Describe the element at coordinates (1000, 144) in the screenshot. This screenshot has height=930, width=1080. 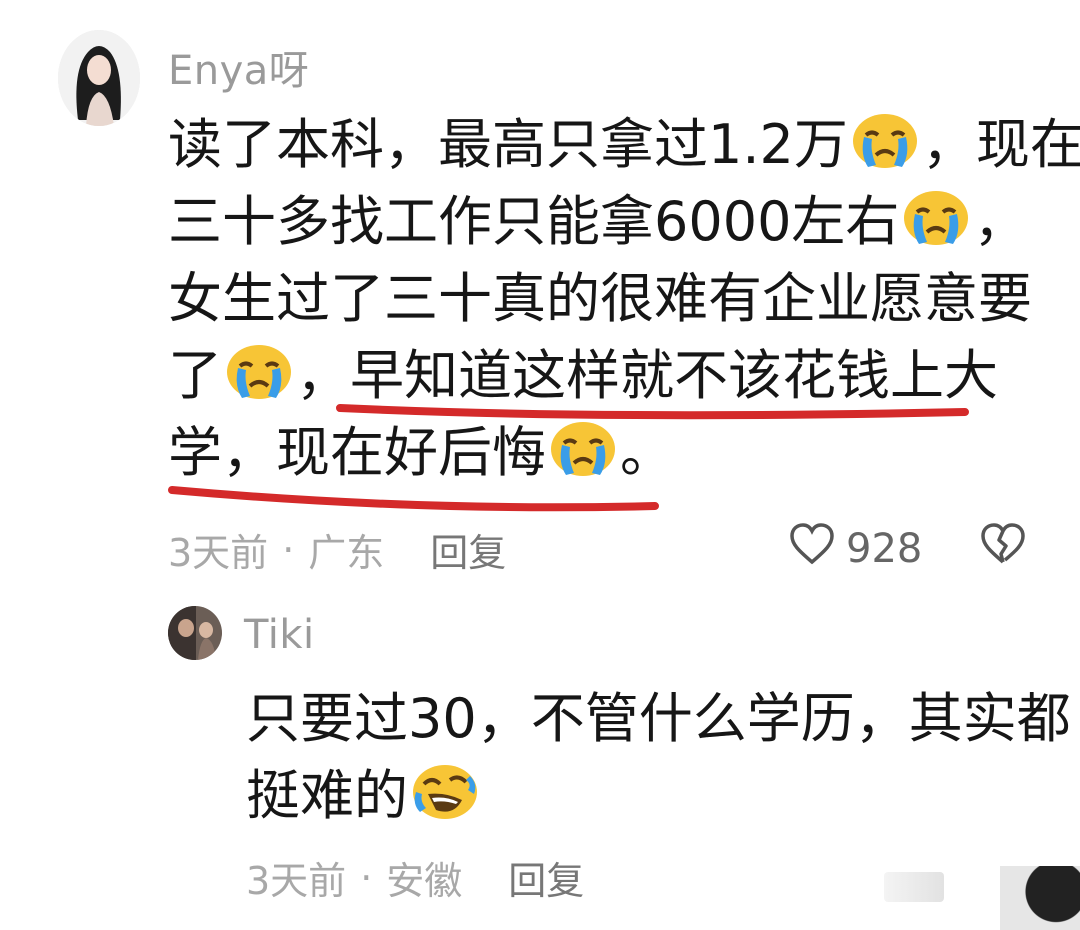
I see `comment-text-segment: ，现在` at that location.